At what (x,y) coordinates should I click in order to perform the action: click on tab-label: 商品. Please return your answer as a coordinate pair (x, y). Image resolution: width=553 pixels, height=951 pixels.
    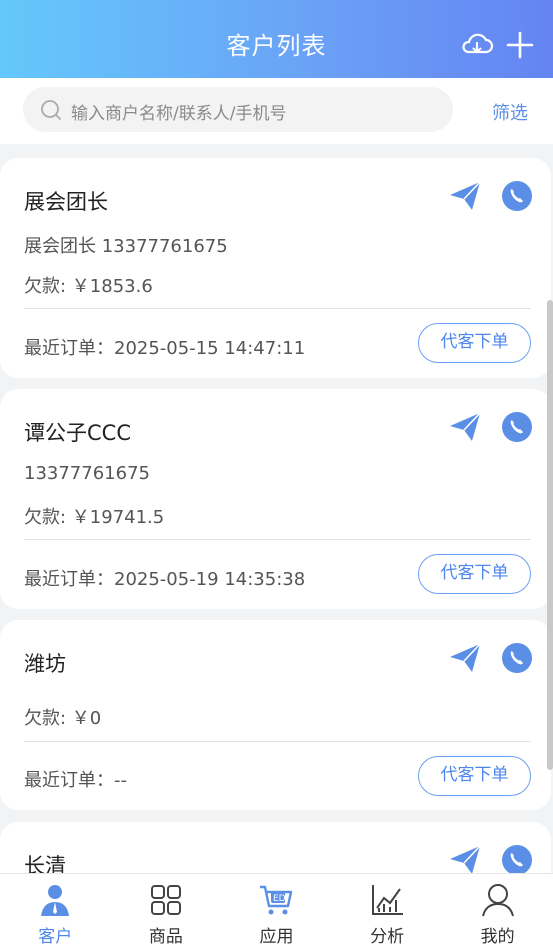
    Looking at the image, I should click on (165, 937).